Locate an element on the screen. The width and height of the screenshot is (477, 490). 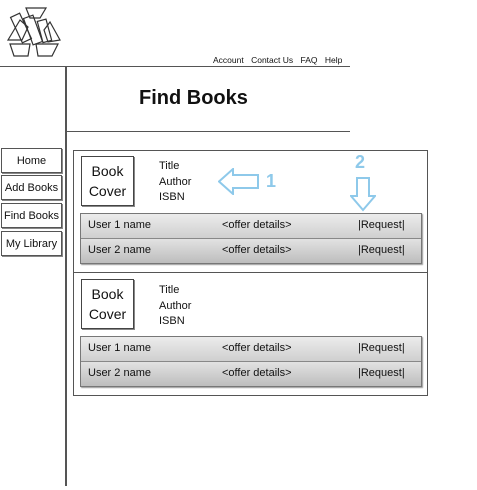
arrow-left-icon is located at coordinates (238, 181).